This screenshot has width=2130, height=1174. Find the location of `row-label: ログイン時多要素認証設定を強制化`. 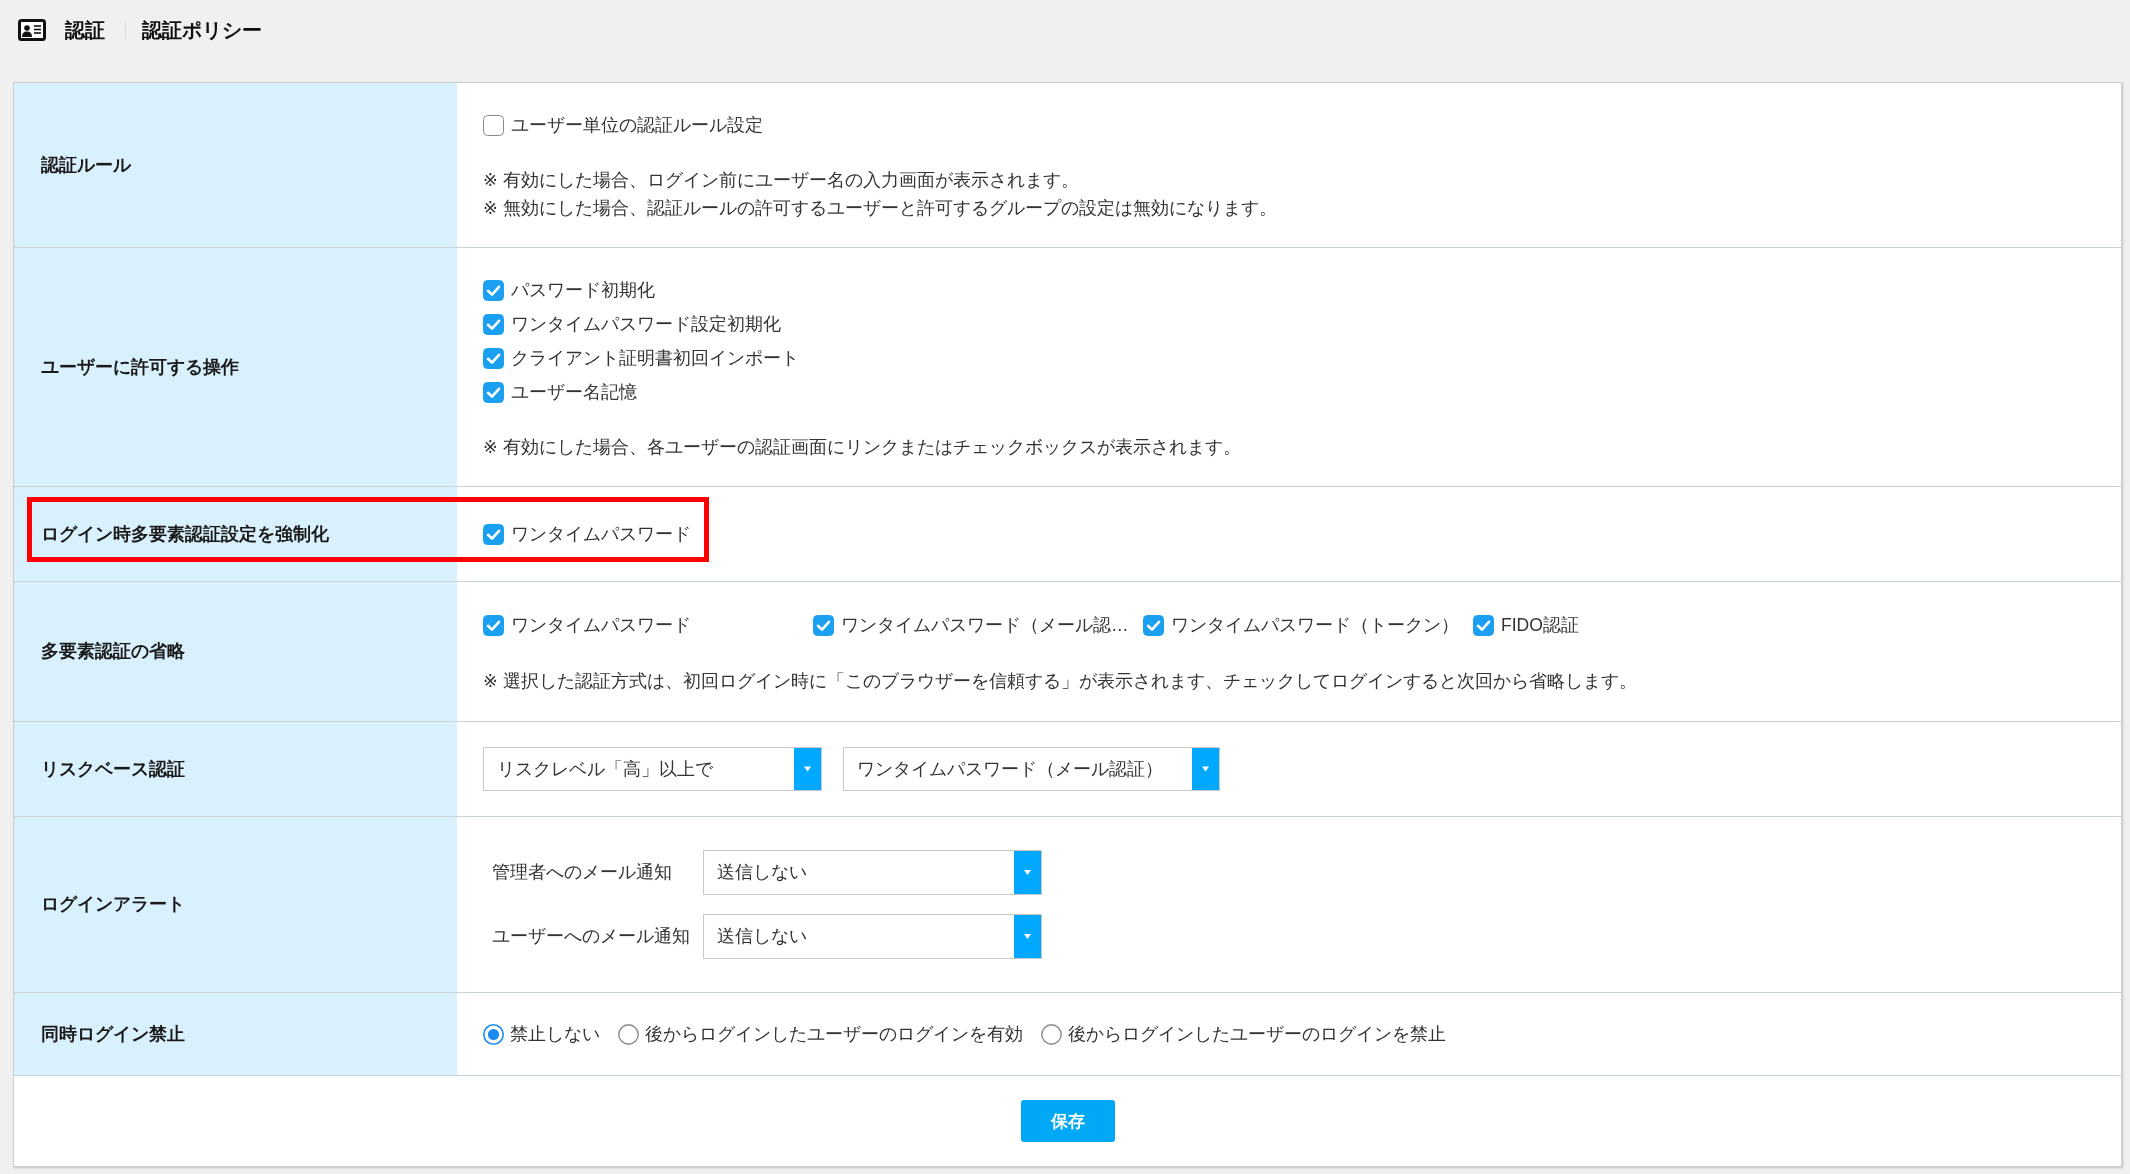

row-label: ログイン時多要素認証設定を強制化 is located at coordinates (185, 534).